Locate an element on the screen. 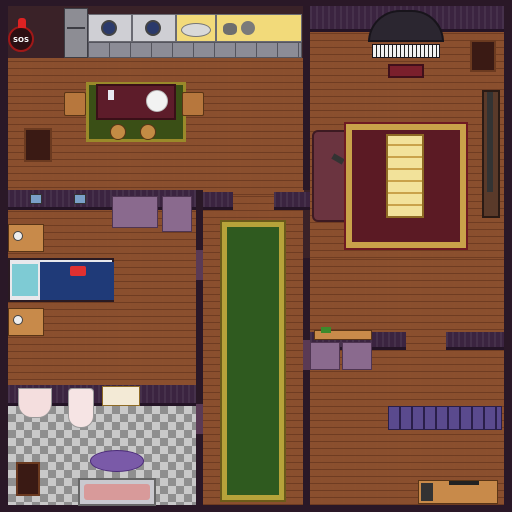  kitchen-shelf is located at coordinates (38, 145).